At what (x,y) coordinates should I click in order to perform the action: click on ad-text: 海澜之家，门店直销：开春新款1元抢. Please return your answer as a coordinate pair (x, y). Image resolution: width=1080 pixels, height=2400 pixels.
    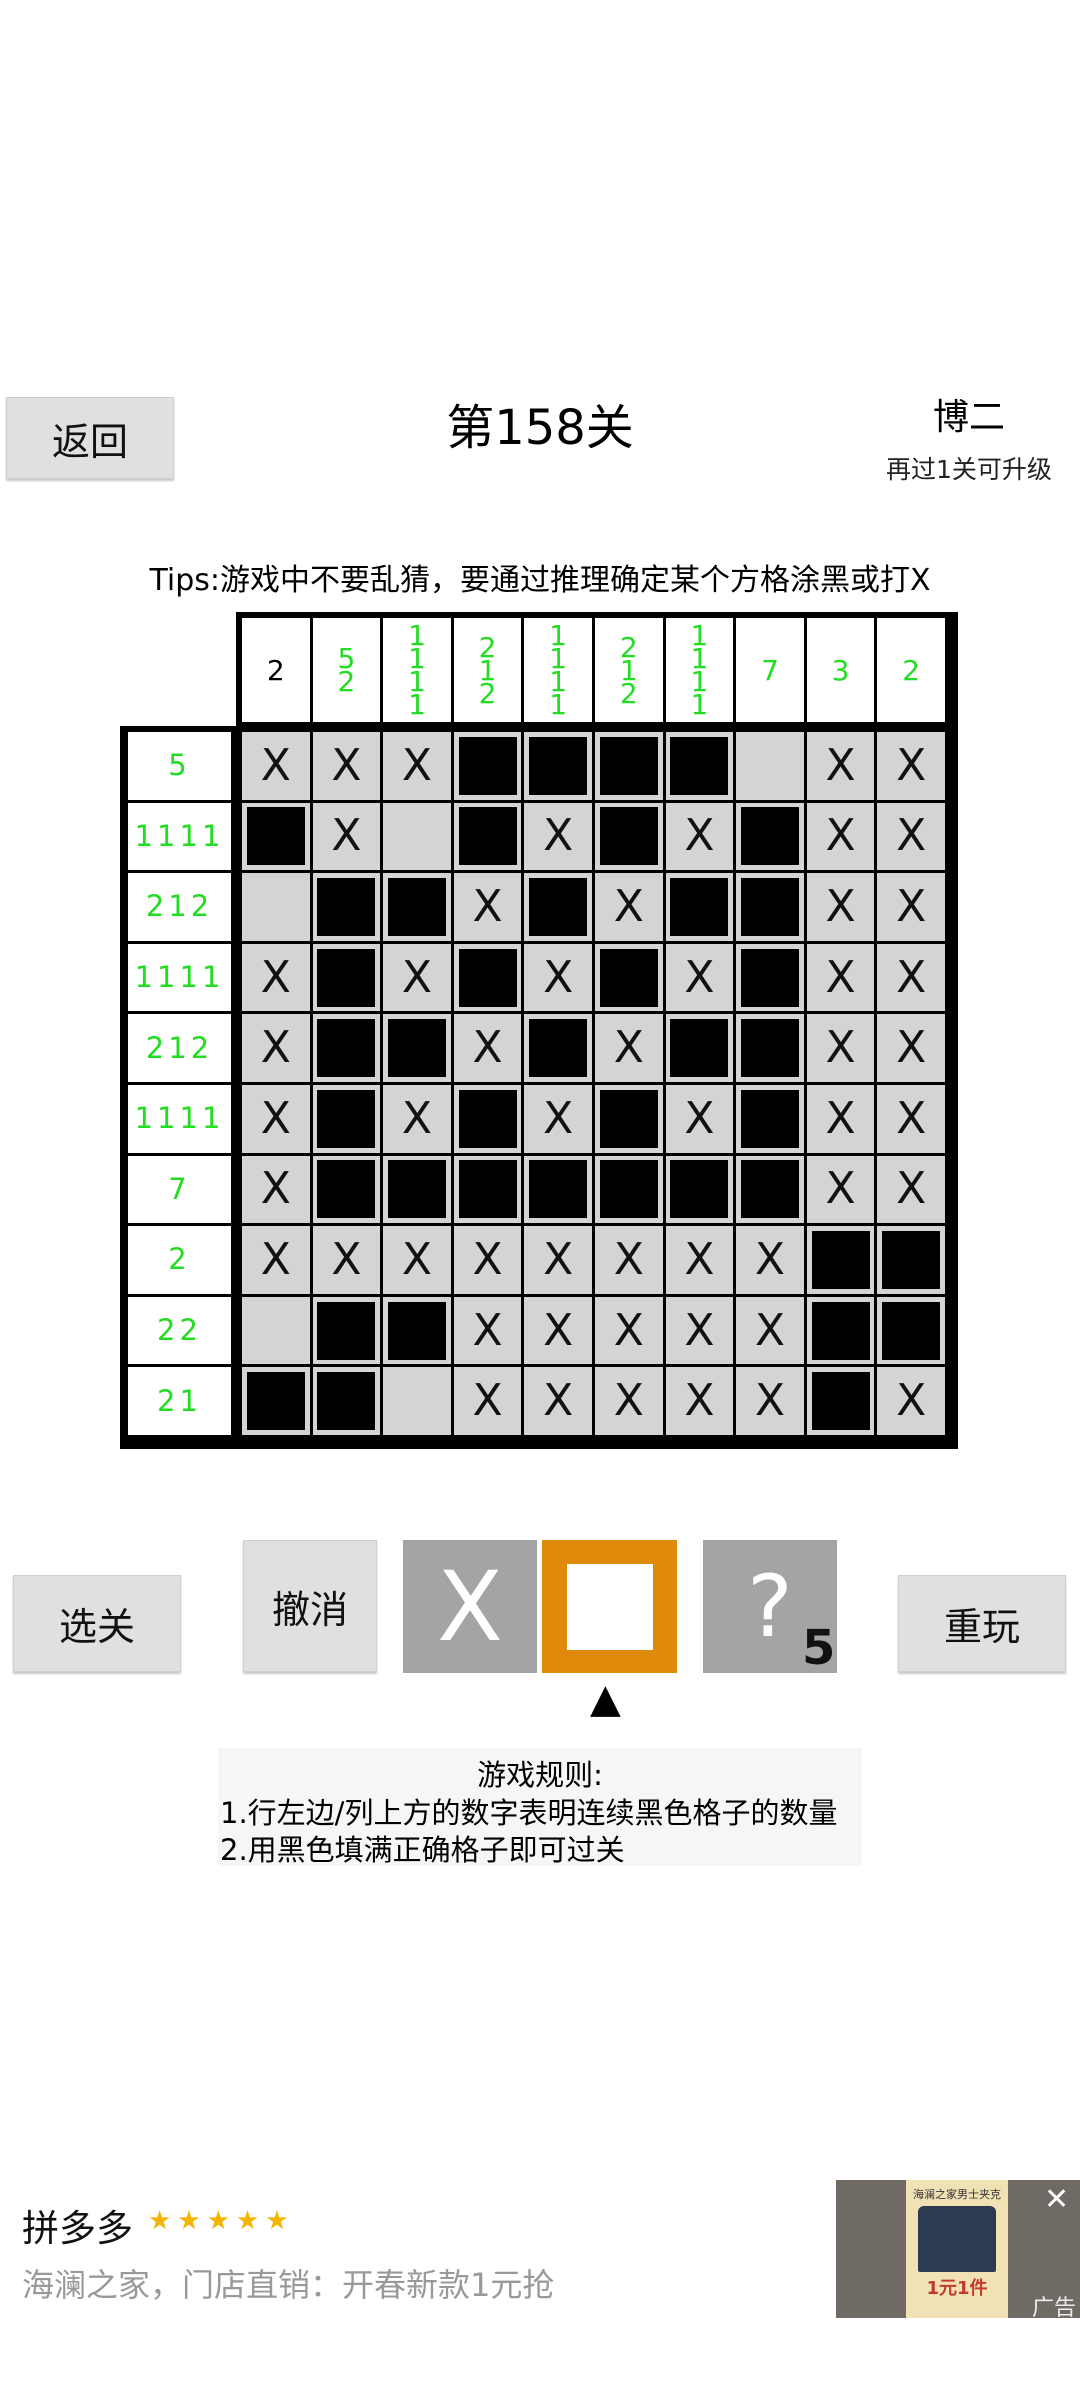
    Looking at the image, I should click on (288, 2283).